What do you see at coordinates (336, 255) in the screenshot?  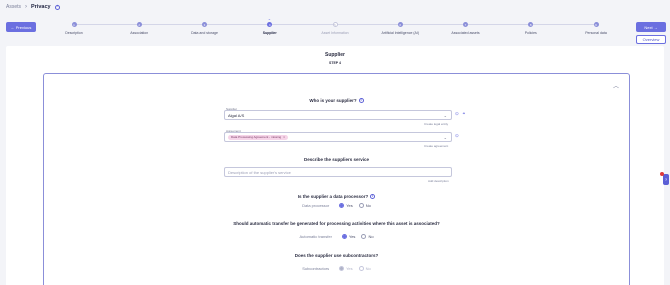 I see `subcontractors-question: Does the supplier use subcontractors?` at bounding box center [336, 255].